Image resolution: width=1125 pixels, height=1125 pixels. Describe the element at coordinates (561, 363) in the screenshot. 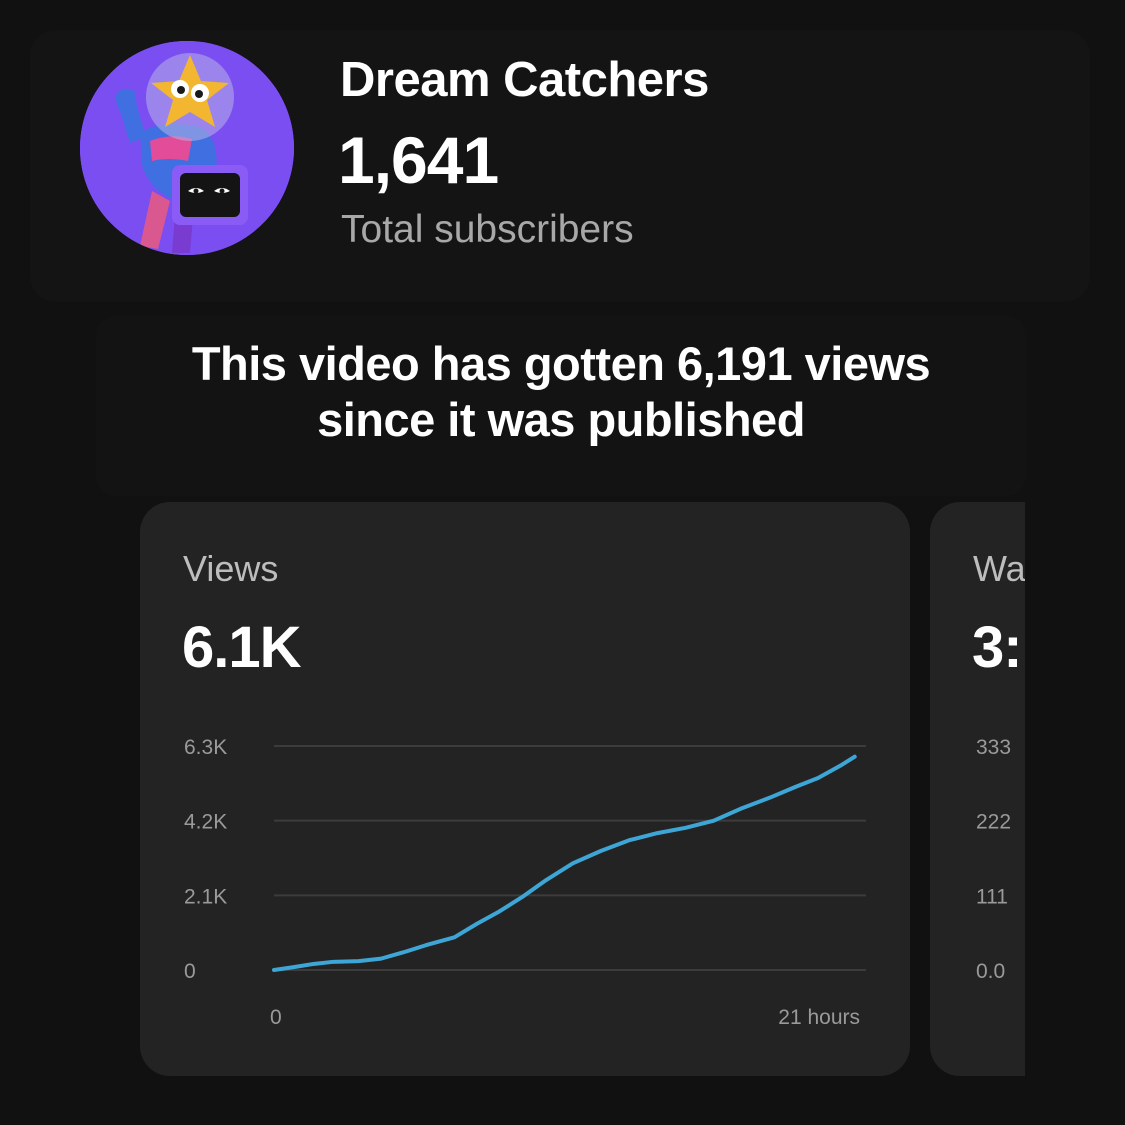

I see `headline-line-1: This video has gotten 6,191 views` at that location.